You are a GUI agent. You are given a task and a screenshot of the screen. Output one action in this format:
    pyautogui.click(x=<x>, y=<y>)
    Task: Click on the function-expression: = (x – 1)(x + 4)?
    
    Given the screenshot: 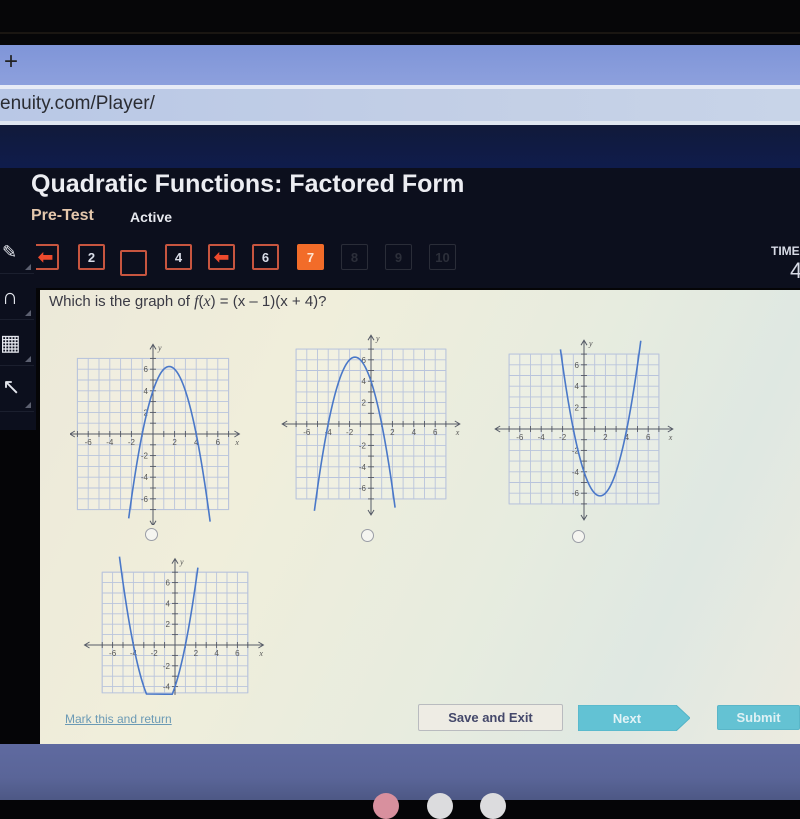 What is the action you would take?
    pyautogui.click(x=271, y=301)
    